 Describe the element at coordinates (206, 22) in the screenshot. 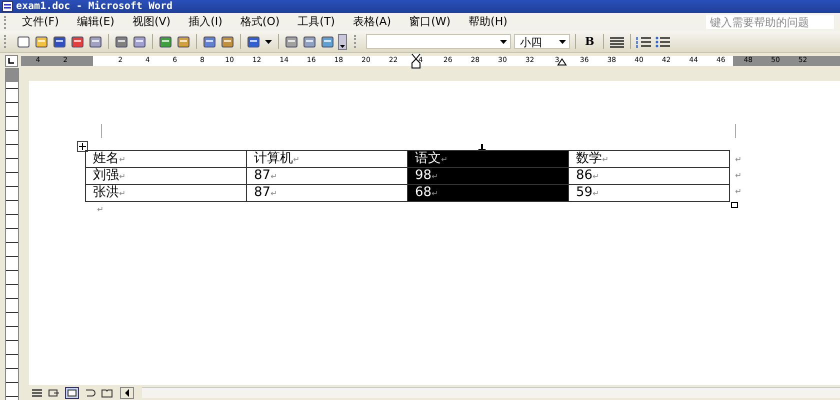

I see `menu-item: 插入(I)` at that location.